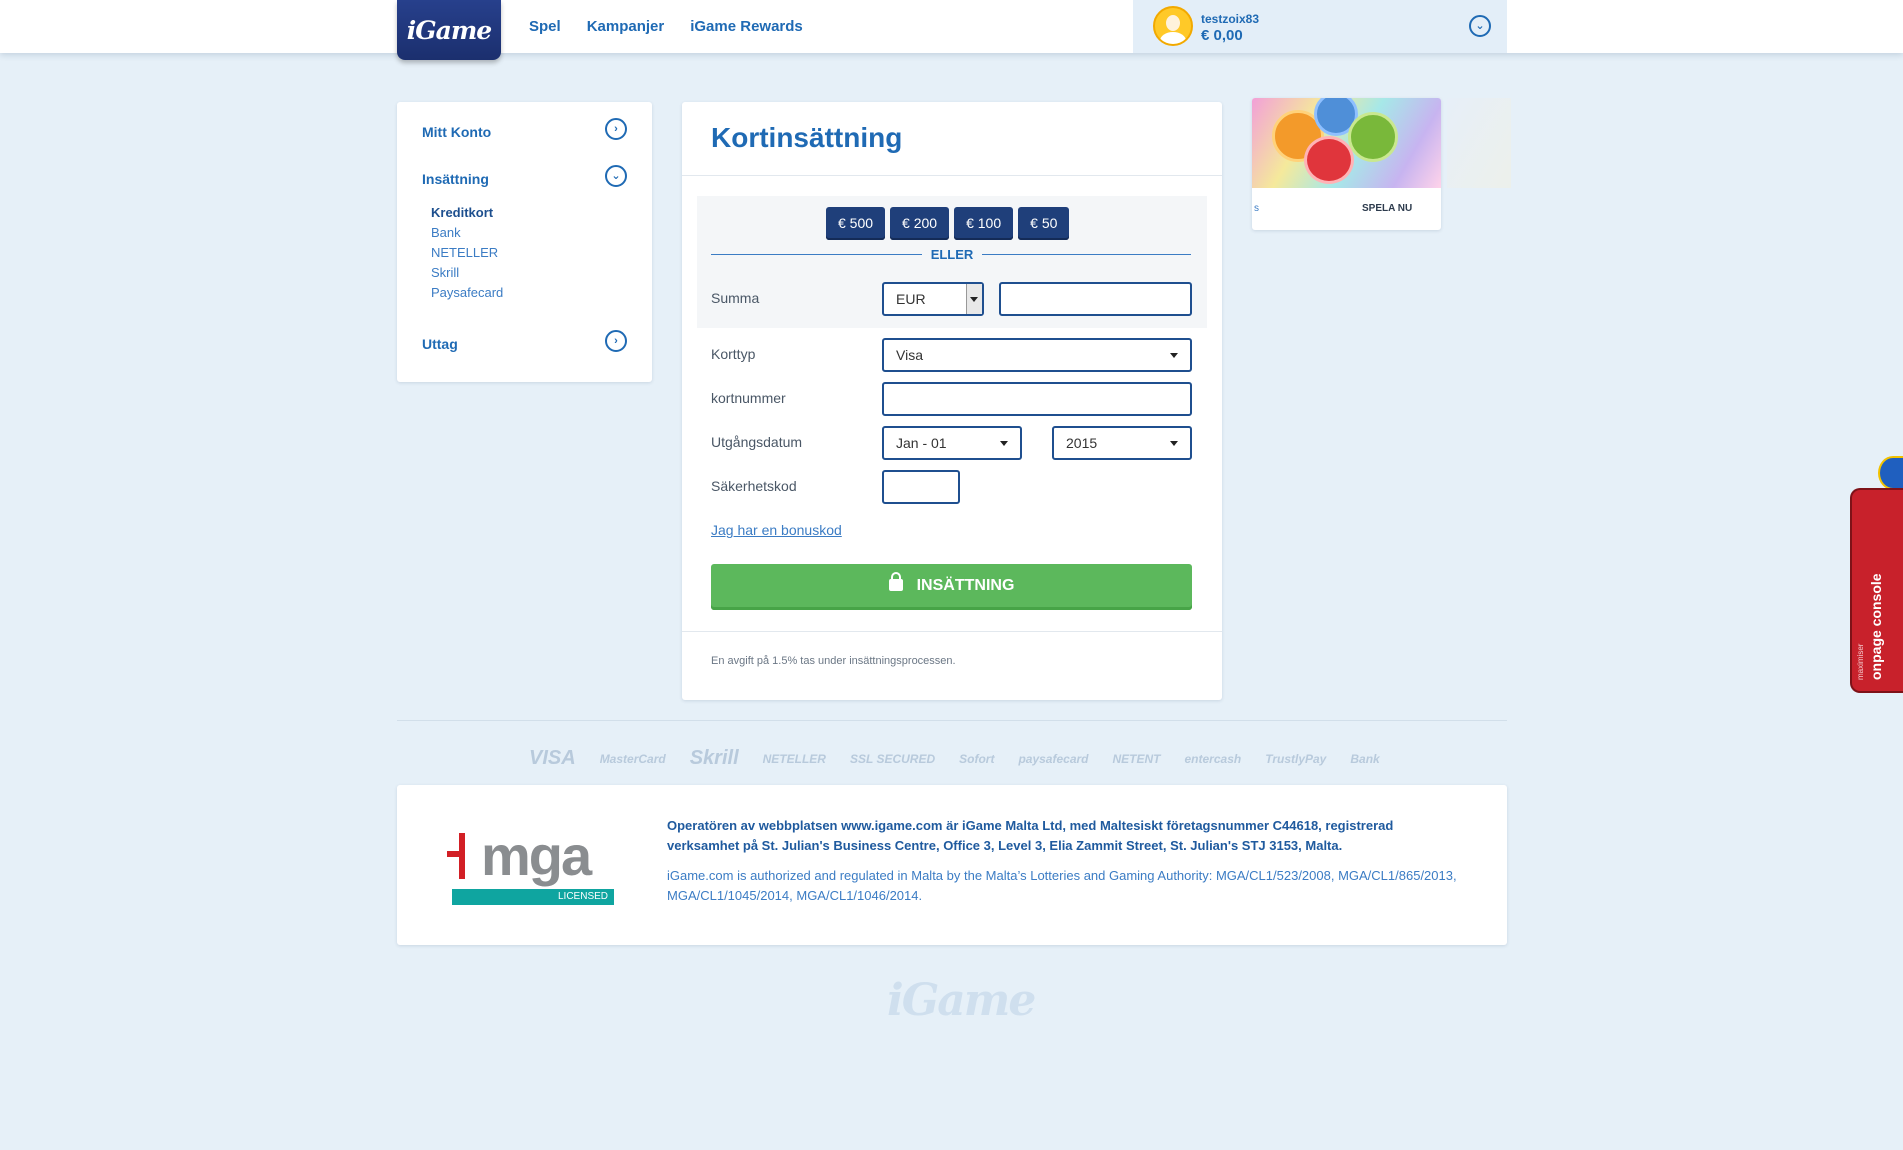 This screenshot has height=1150, width=1903. Describe the element at coordinates (1296, 758) in the screenshot. I see `trustlypay-logo: TrustlyPay` at that location.